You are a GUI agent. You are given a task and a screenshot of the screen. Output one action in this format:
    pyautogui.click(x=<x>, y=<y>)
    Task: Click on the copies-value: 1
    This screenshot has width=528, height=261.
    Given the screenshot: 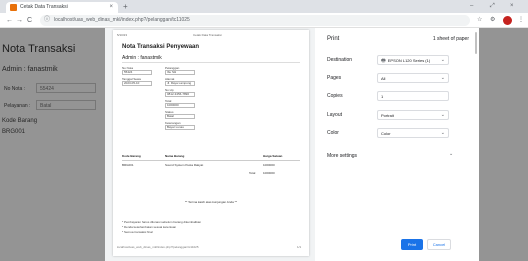 What is the action you would take?
    pyautogui.click(x=382, y=96)
    